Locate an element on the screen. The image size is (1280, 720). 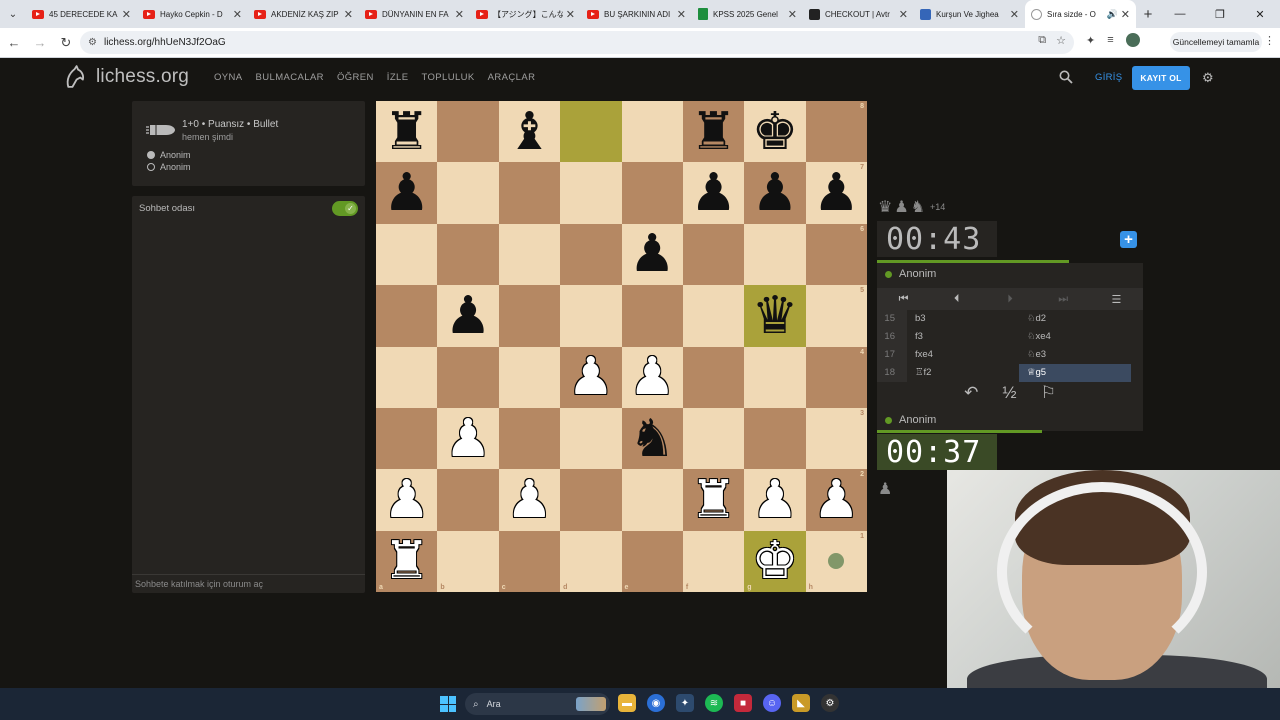
black-king-icon: ♚ is located at coordinates (775, 132).